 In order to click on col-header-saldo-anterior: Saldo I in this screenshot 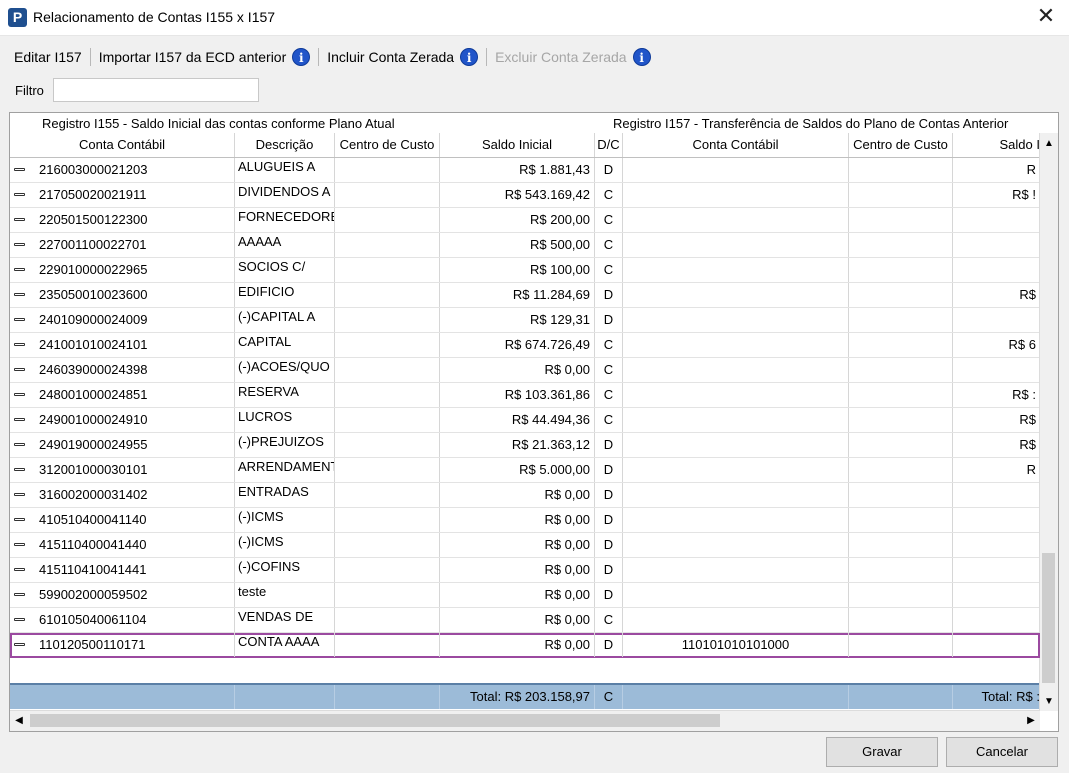, I will do `click(996, 145)`.